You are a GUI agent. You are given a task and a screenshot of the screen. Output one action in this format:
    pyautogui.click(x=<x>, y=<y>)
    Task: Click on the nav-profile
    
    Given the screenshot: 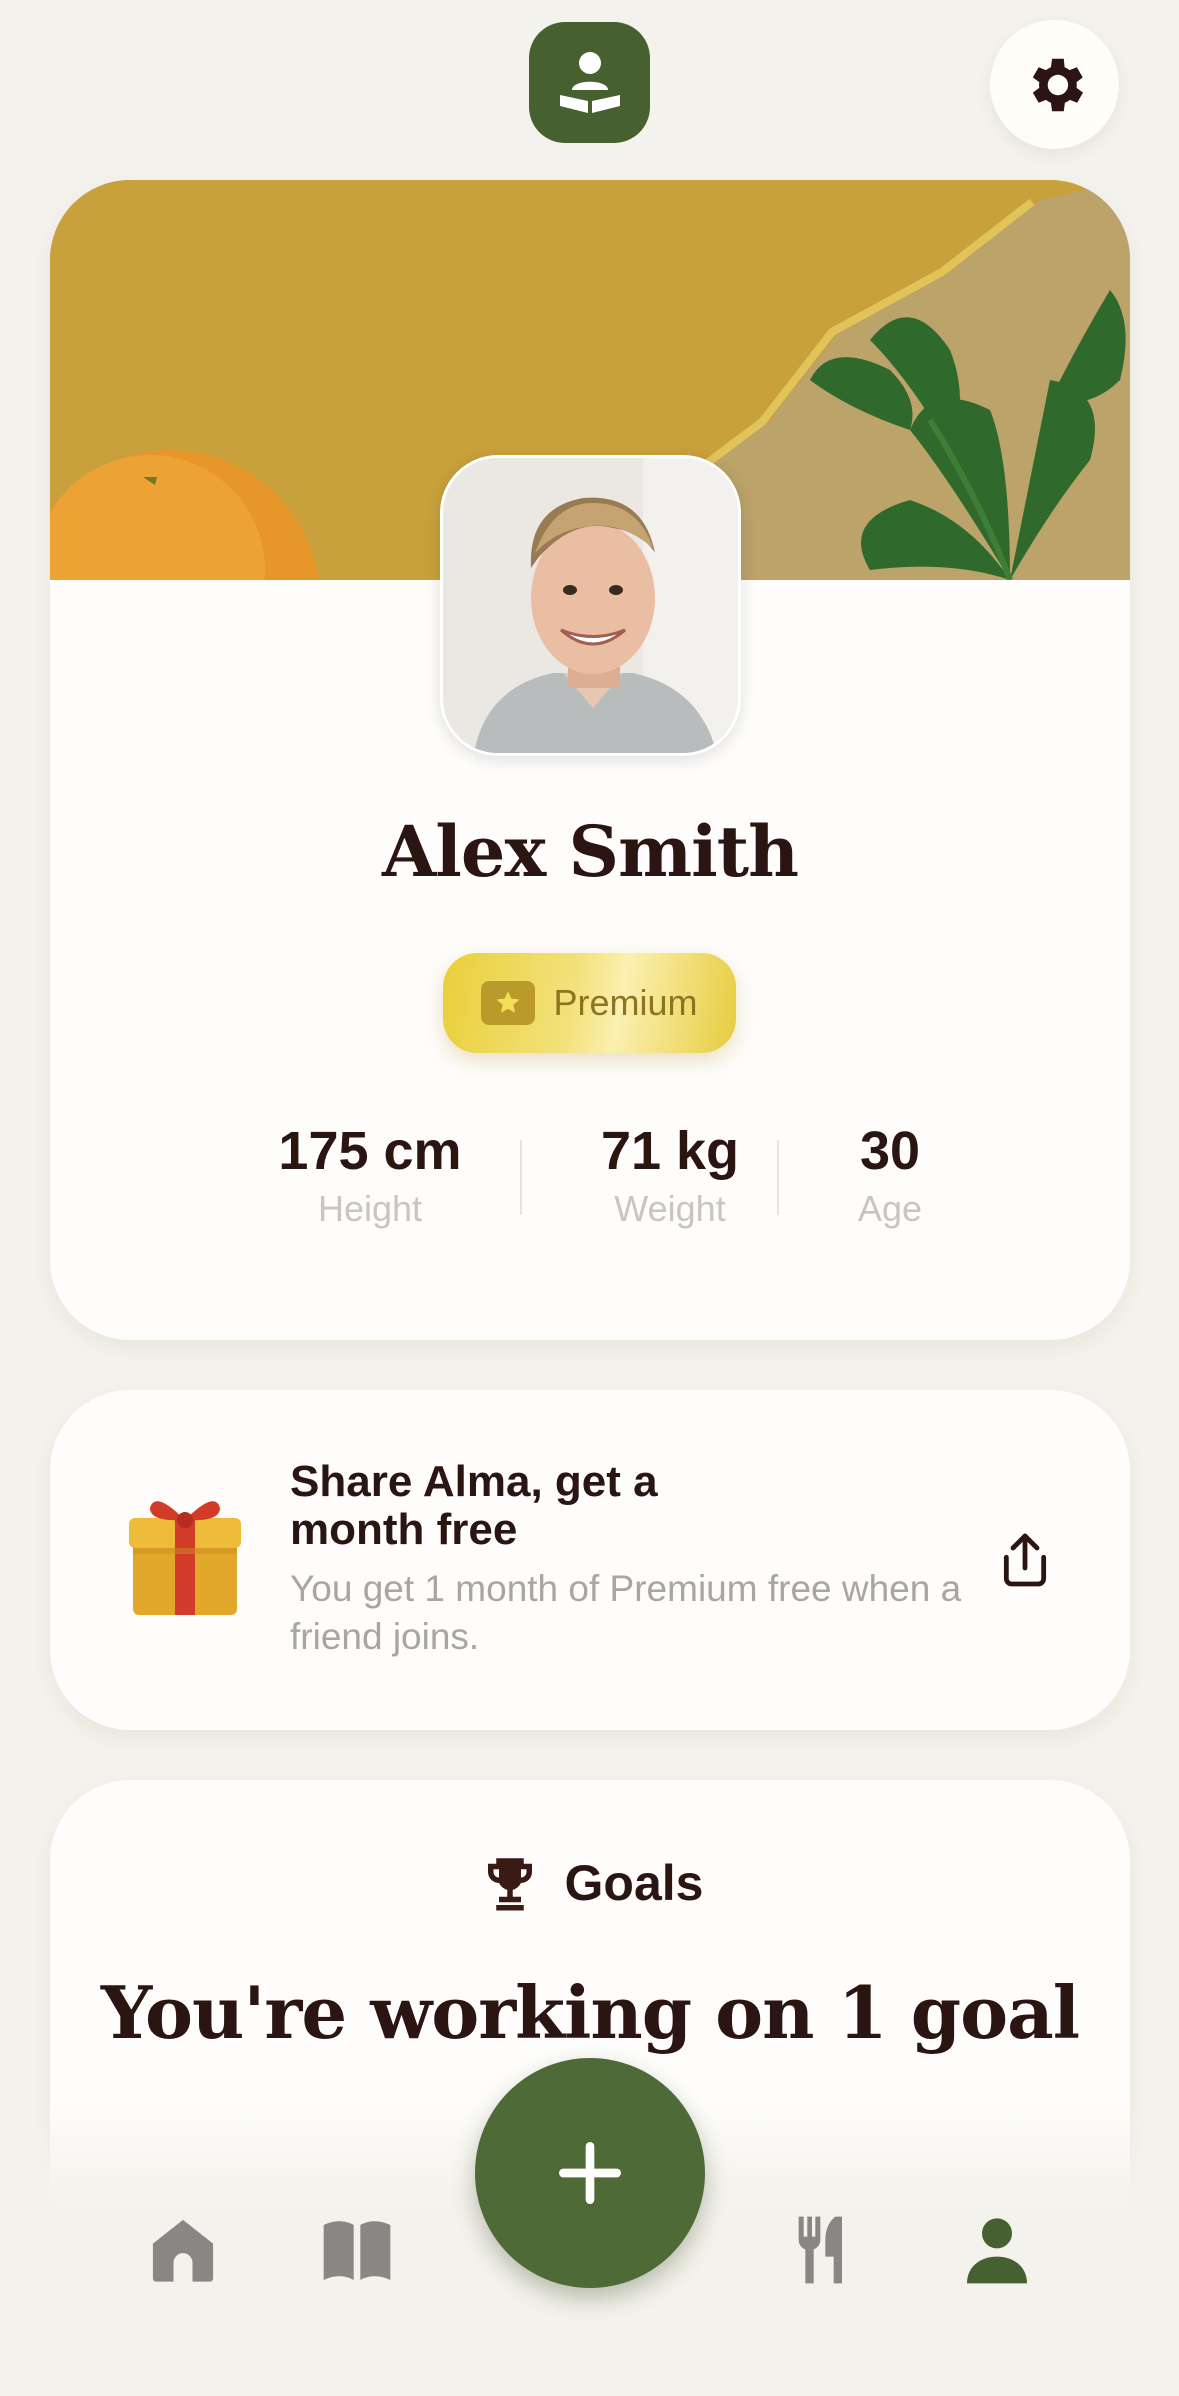 What is the action you would take?
    pyautogui.click(x=997, y=2250)
    